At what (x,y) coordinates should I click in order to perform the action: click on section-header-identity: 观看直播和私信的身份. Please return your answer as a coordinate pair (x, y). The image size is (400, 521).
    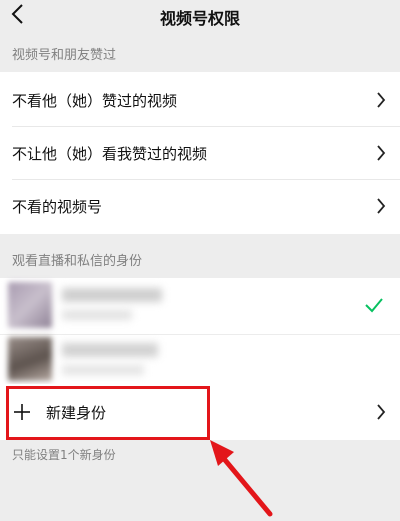
    Looking at the image, I should click on (77, 261).